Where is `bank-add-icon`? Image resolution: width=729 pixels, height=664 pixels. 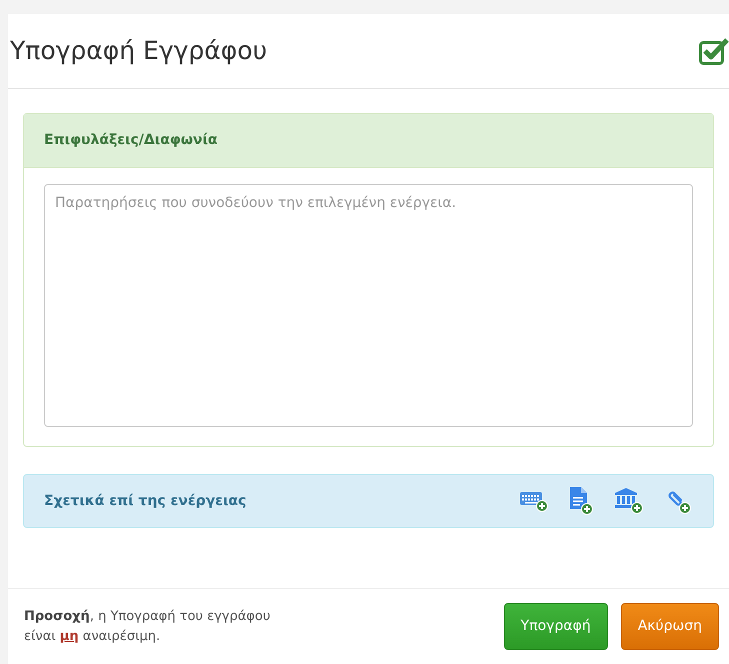
bank-add-icon is located at coordinates (629, 501).